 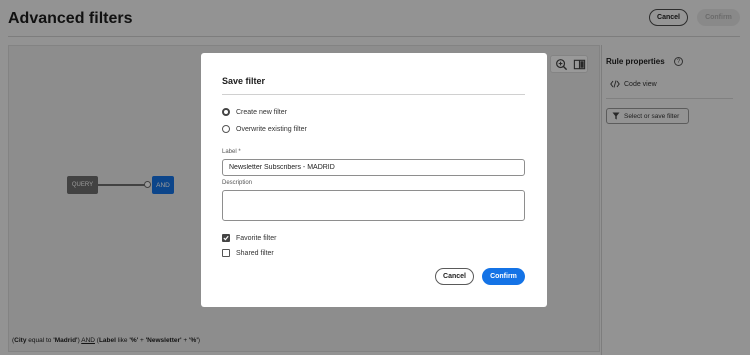 What do you see at coordinates (454, 276) in the screenshot?
I see `dialog-cancel-button: Cancel` at bounding box center [454, 276].